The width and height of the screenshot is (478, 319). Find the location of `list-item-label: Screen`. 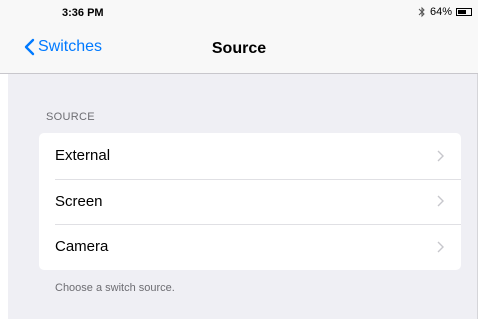

list-item-label: Screen is located at coordinates (79, 201).